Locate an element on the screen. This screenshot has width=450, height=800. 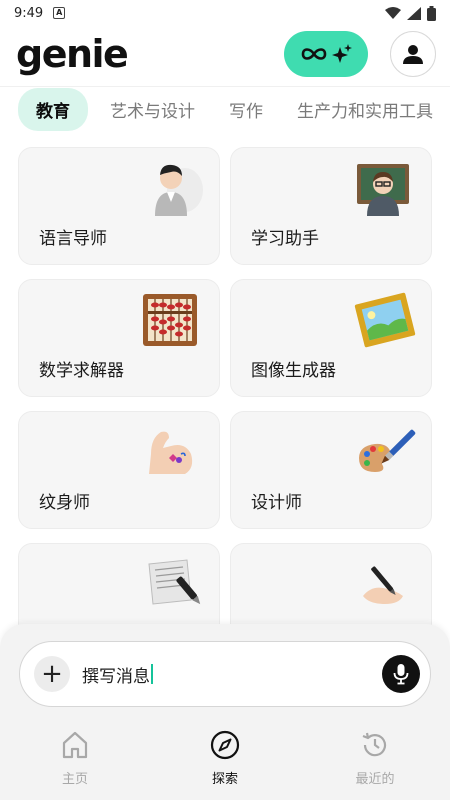
card-label: 学习助手 is located at coordinates (285, 239).